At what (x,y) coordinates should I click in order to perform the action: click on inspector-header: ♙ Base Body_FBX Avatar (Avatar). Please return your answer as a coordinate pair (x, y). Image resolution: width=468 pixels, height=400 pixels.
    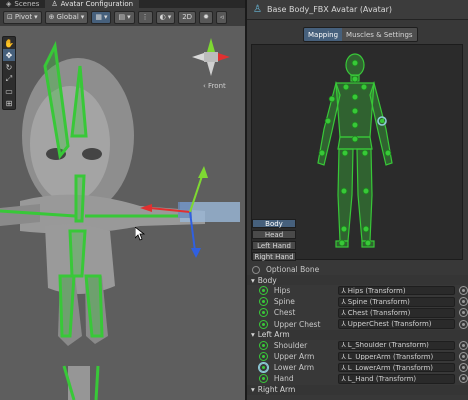
    Looking at the image, I should click on (357, 10).